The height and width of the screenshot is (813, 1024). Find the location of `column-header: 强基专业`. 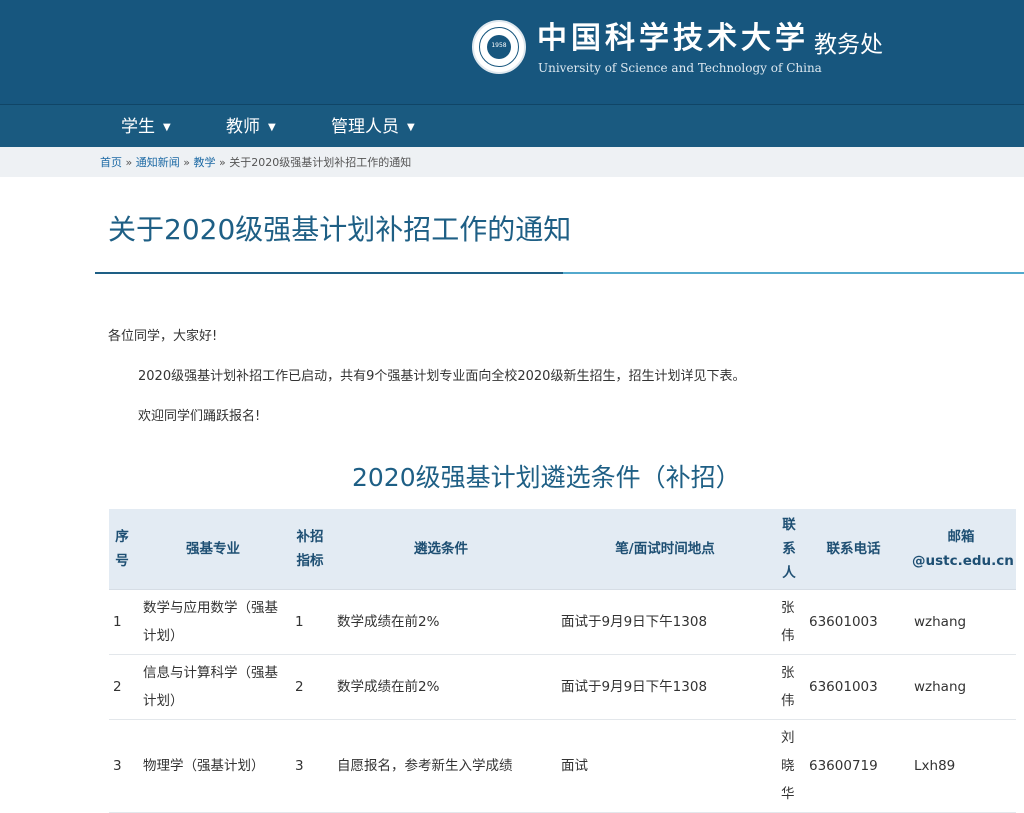

column-header: 强基专业 is located at coordinates (213, 549).